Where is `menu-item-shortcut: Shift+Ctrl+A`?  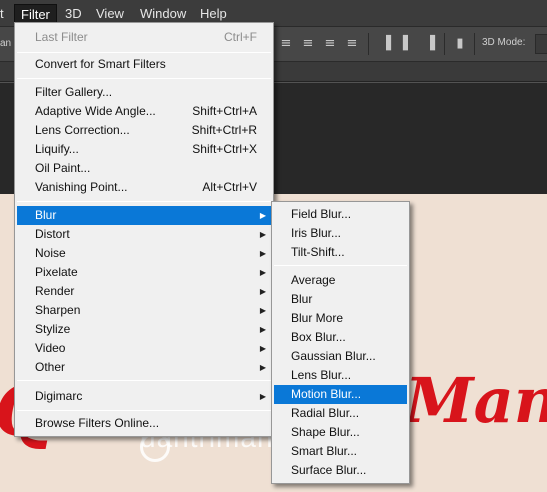
menu-item-shortcut: Shift+Ctrl+A is located at coordinates (224, 111).